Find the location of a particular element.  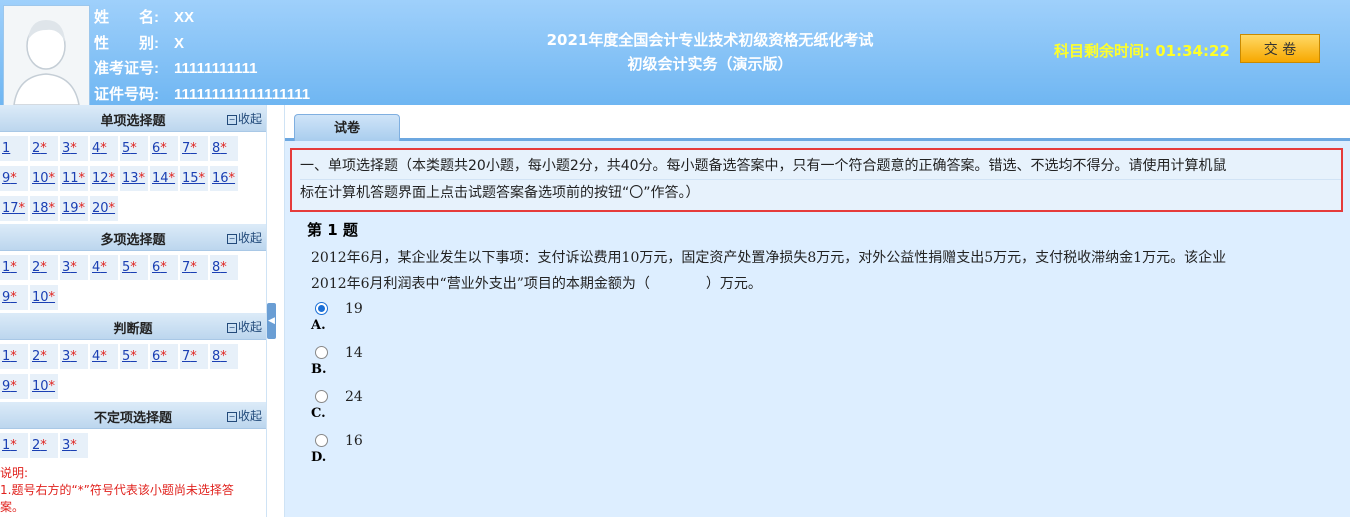

question-number: 11 is located at coordinates (70, 178).